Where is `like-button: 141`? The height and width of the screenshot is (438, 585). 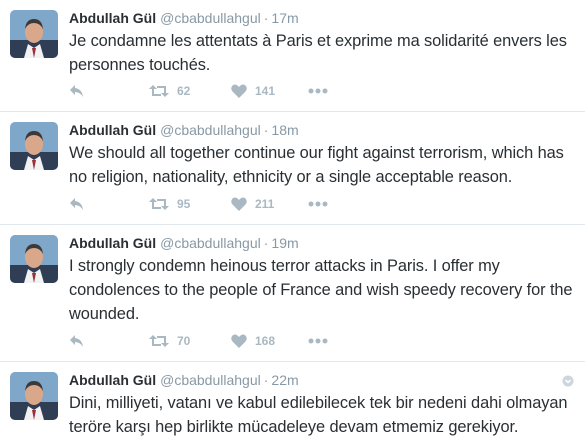 like-button: 141 is located at coordinates (253, 91).